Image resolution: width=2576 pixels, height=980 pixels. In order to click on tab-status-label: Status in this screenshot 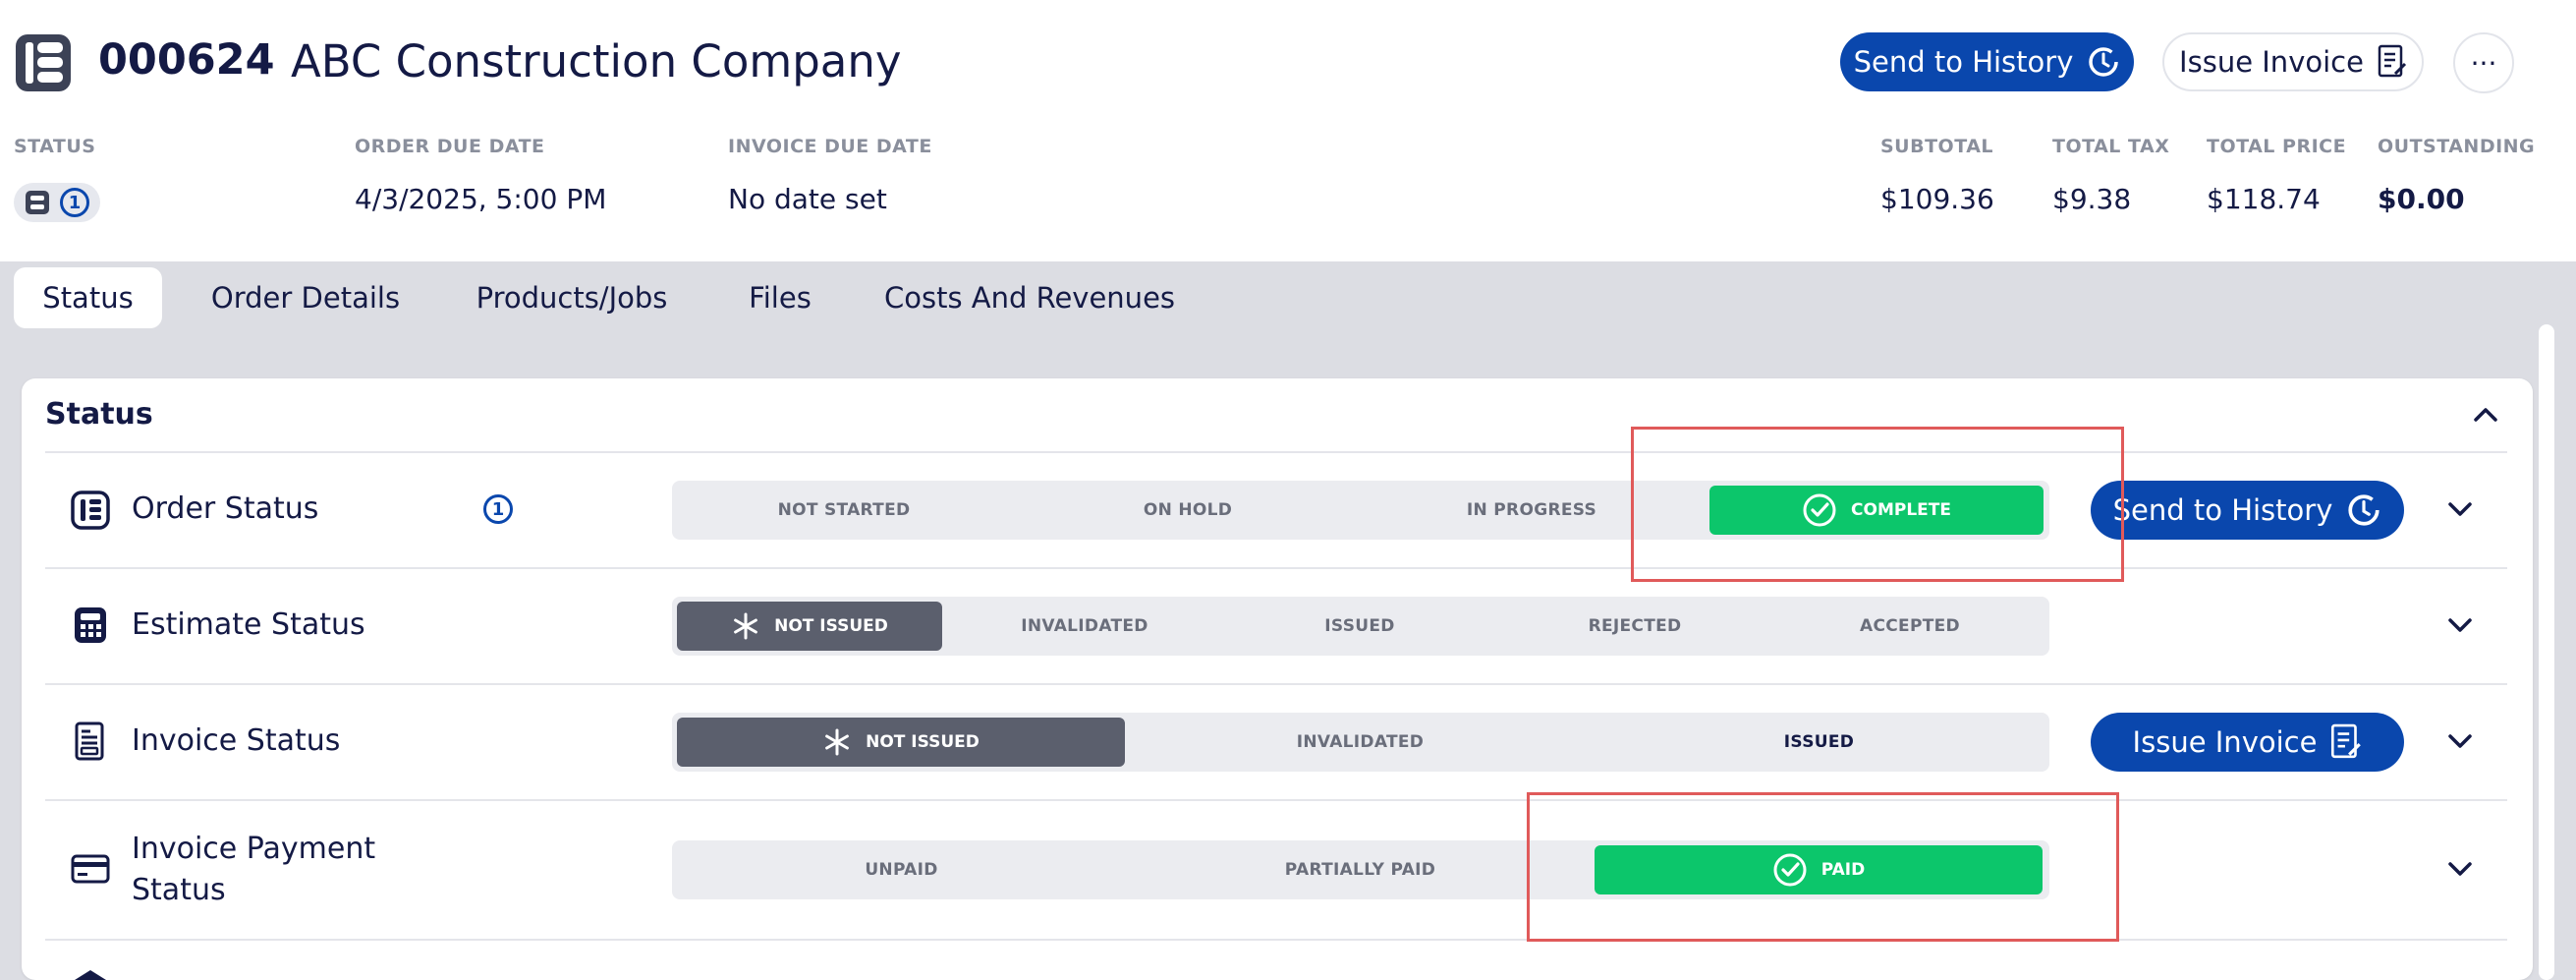, I will do `click(88, 298)`.